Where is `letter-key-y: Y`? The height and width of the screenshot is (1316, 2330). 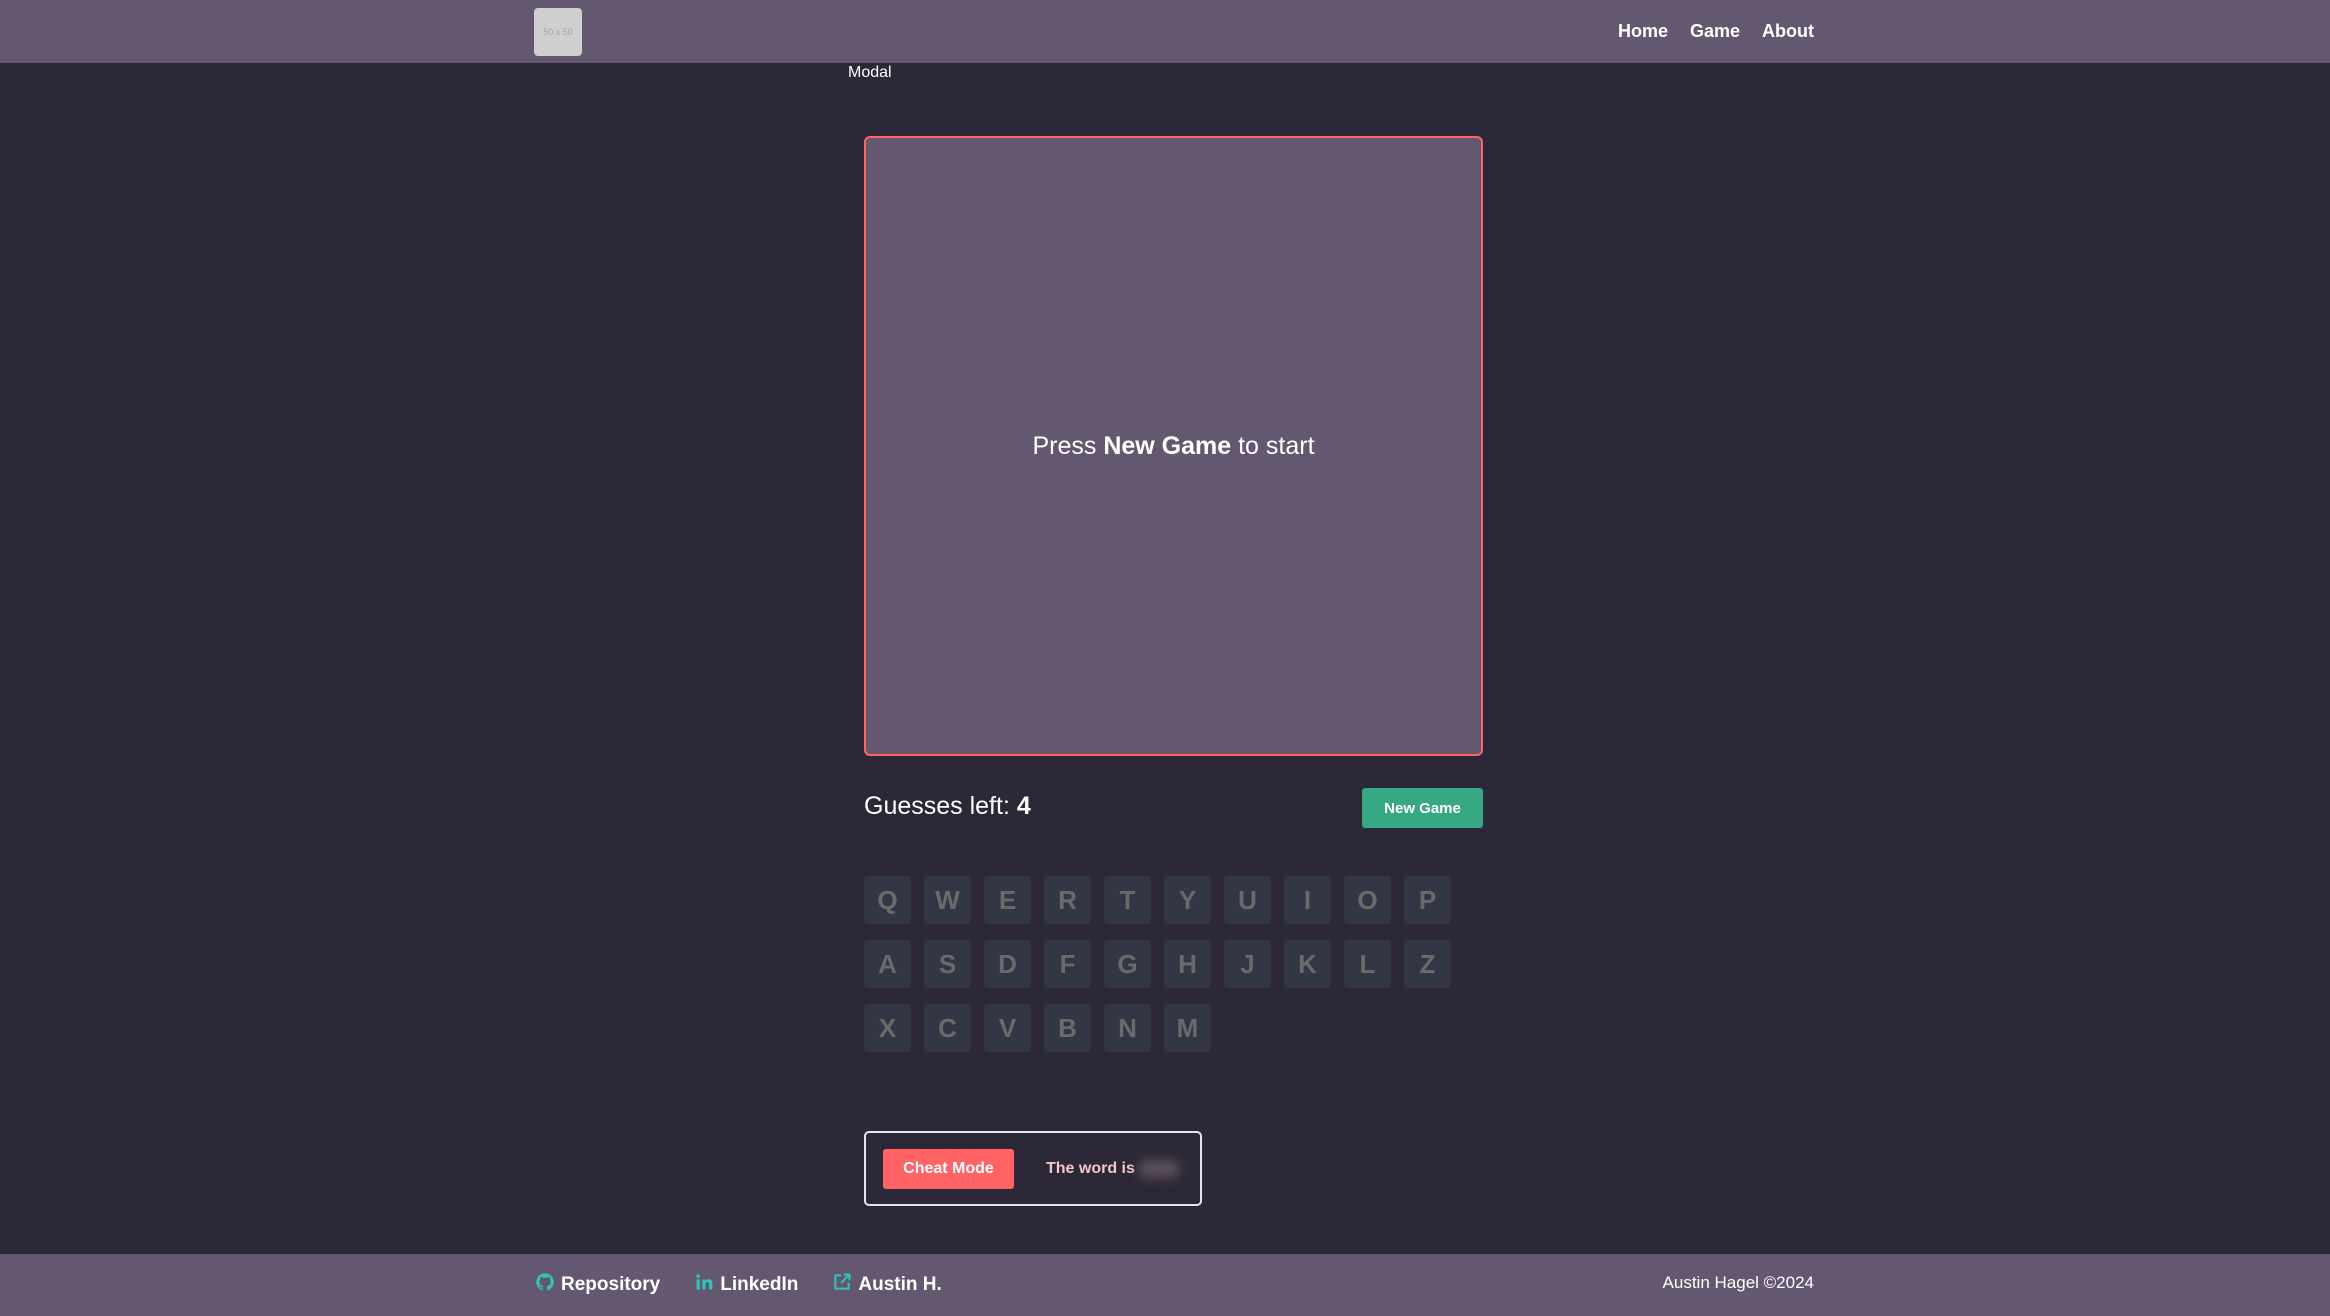 letter-key-y: Y is located at coordinates (1187, 900).